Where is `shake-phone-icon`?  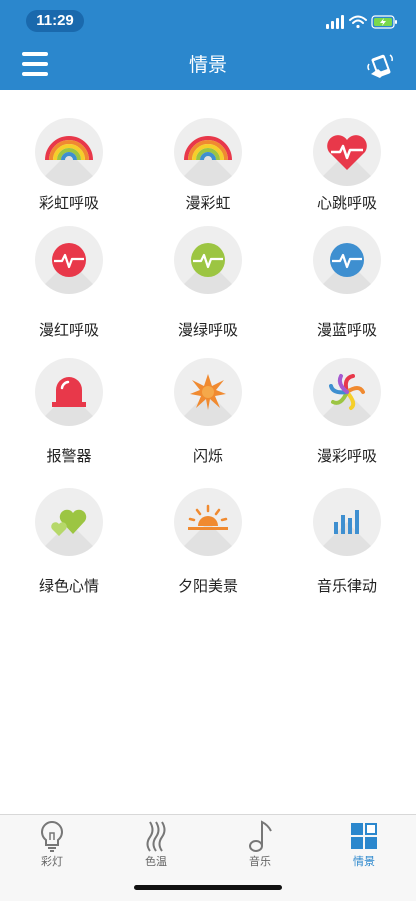
shake-phone-icon is located at coordinates (380, 65).